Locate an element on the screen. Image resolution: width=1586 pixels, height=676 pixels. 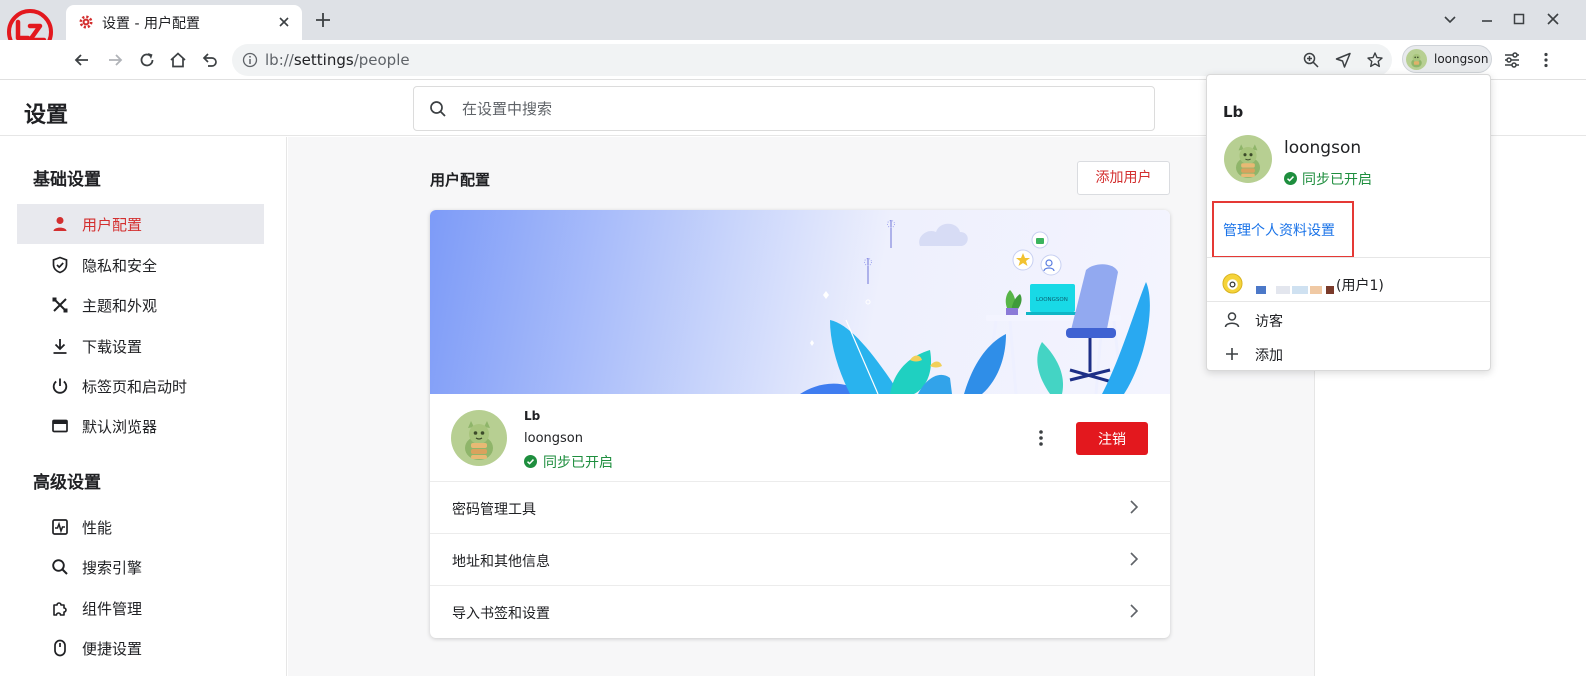
settings-search is located at coordinates (784, 108).